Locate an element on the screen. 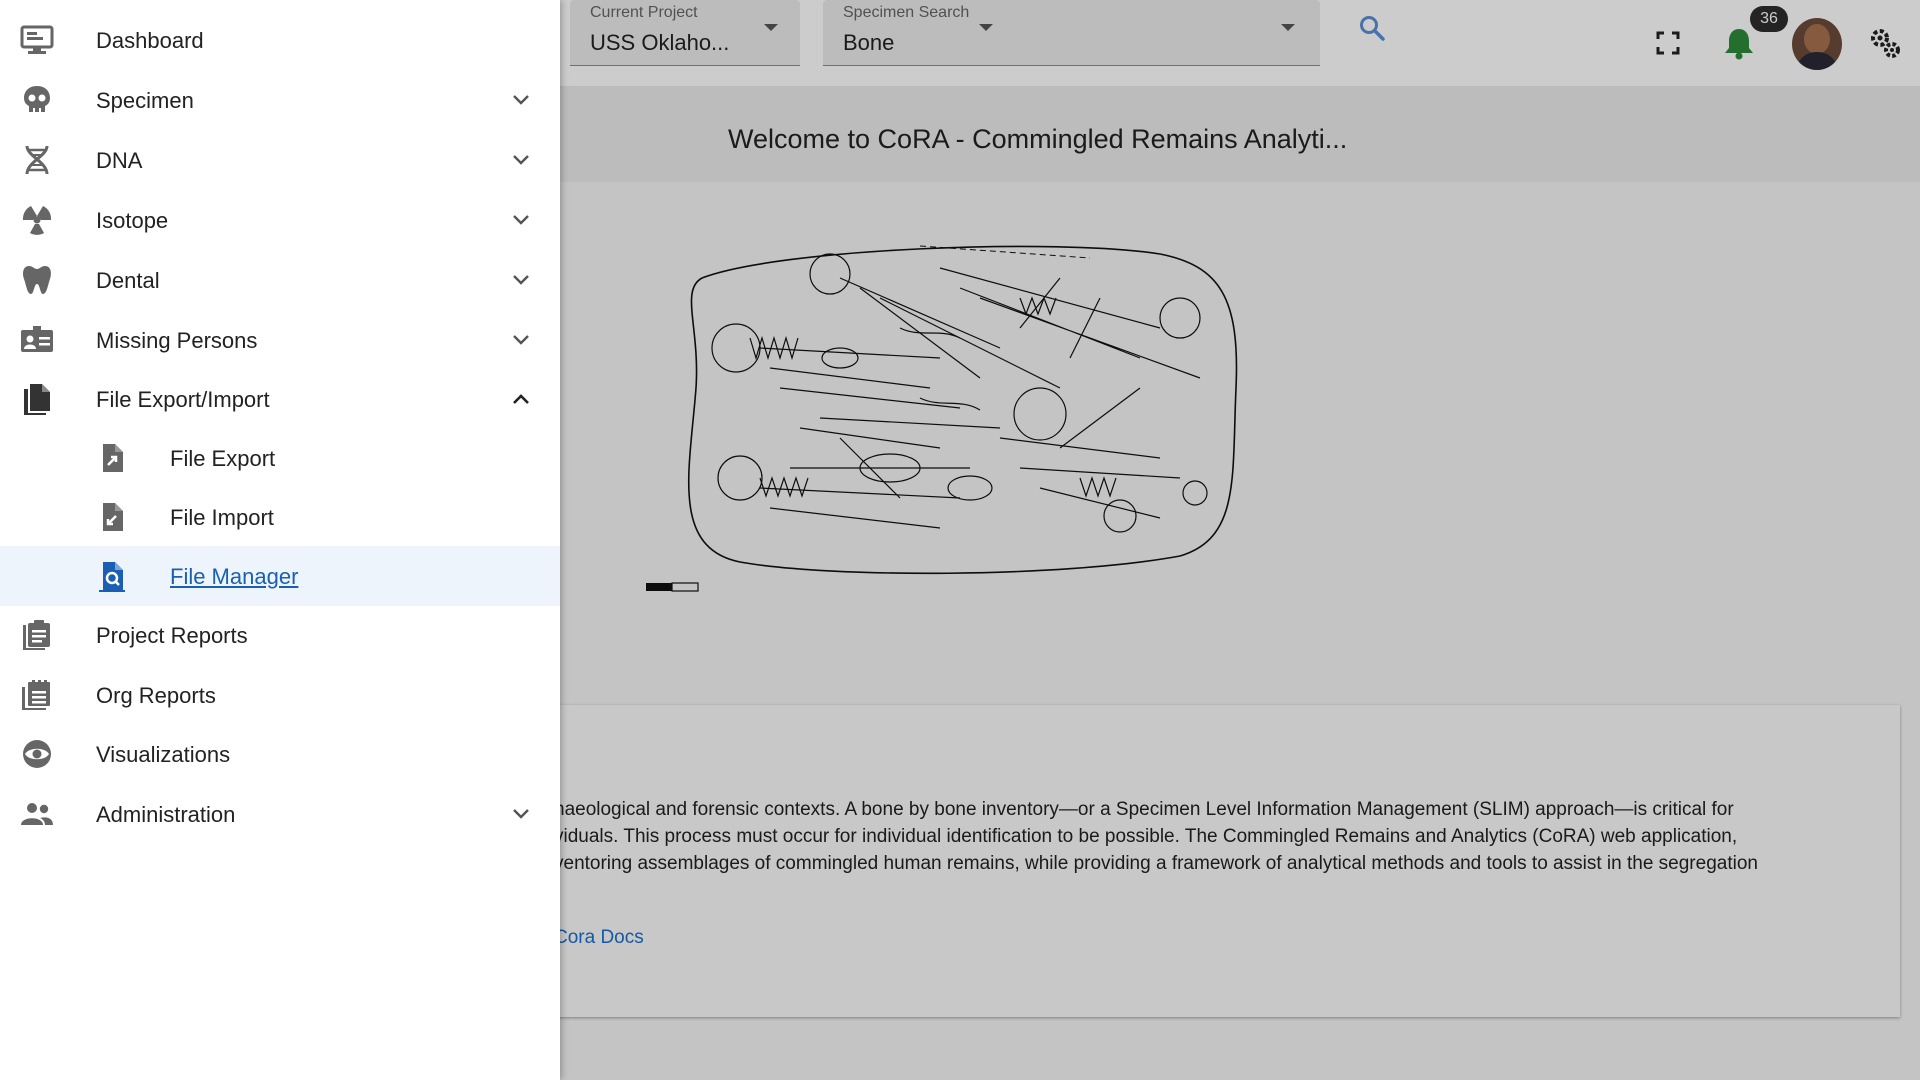 The image size is (1920, 1080). sidebar-item-label: Specimen is located at coordinates (145, 100).